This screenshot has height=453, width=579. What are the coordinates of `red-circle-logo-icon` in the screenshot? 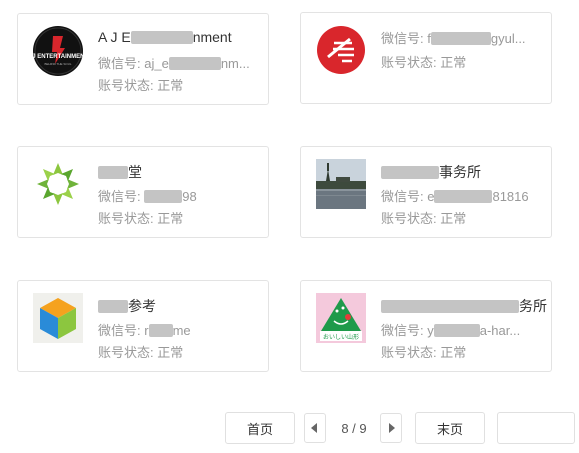 It's located at (341, 50).